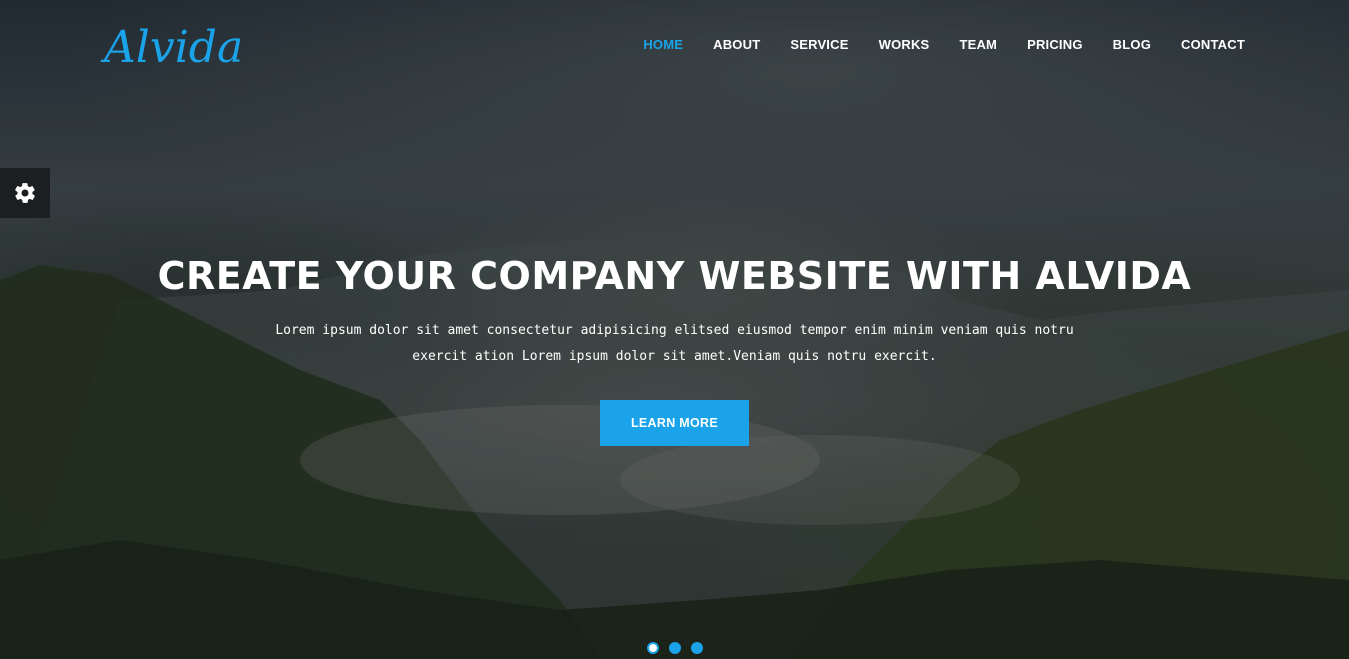 This screenshot has height=659, width=1349. Describe the element at coordinates (1055, 44) in the screenshot. I see `nav-item-pricing: PRICING` at that location.